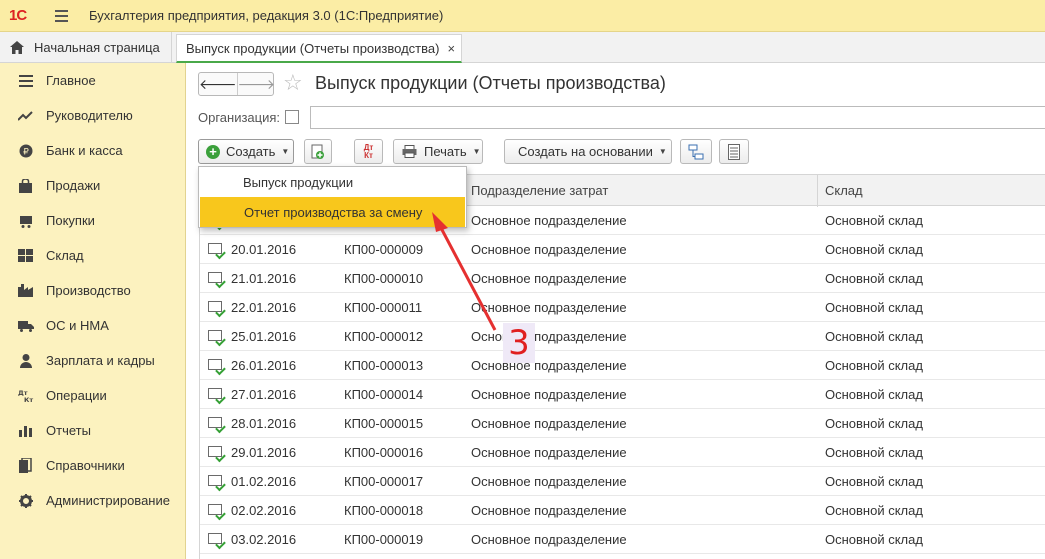 Image resolution: width=1045 pixels, height=559 pixels. I want to click on copy-button, so click(318, 151).